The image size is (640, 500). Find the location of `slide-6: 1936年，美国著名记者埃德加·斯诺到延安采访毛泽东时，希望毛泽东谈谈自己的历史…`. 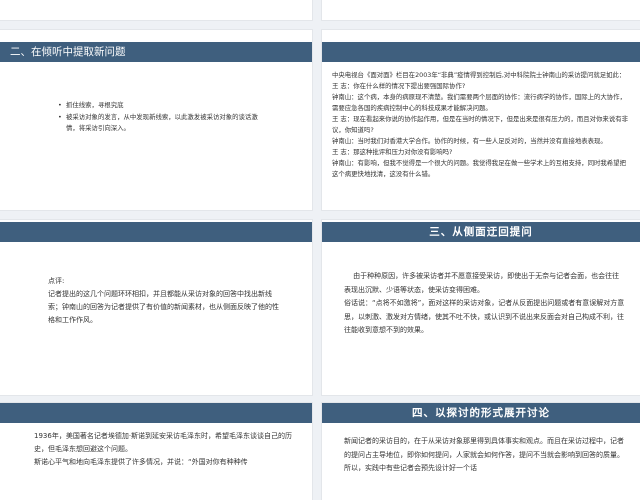

slide-6: 1936年，美国著名记者埃德加·斯诺到延安采访毛泽东时，希望毛泽东谈谈自己的历史… is located at coordinates (156, 451).